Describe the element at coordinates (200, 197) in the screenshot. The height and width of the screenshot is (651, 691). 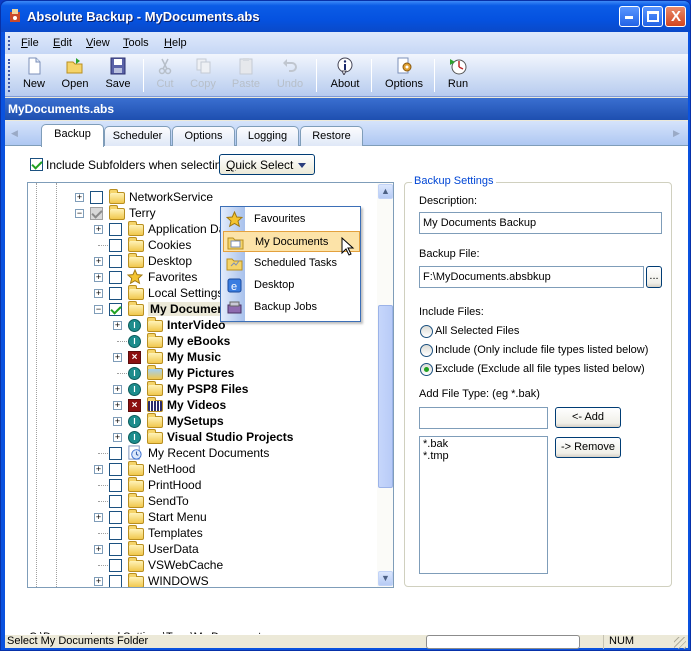
I see `tree-node: + NetworkService` at that location.